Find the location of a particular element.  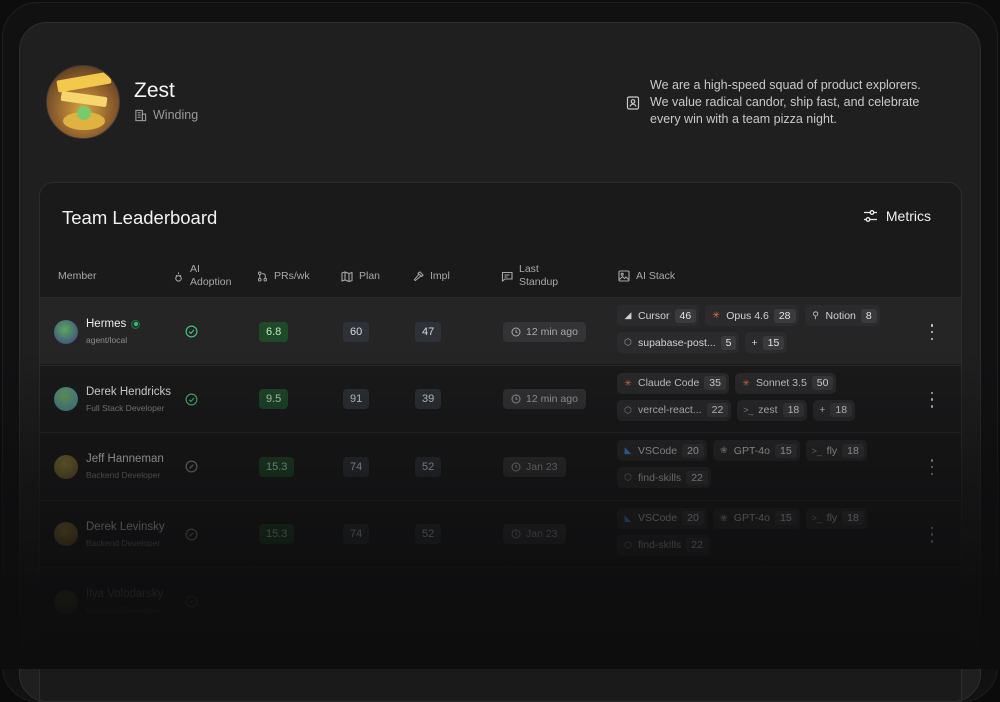

git-pull-request-icon is located at coordinates (262, 276).